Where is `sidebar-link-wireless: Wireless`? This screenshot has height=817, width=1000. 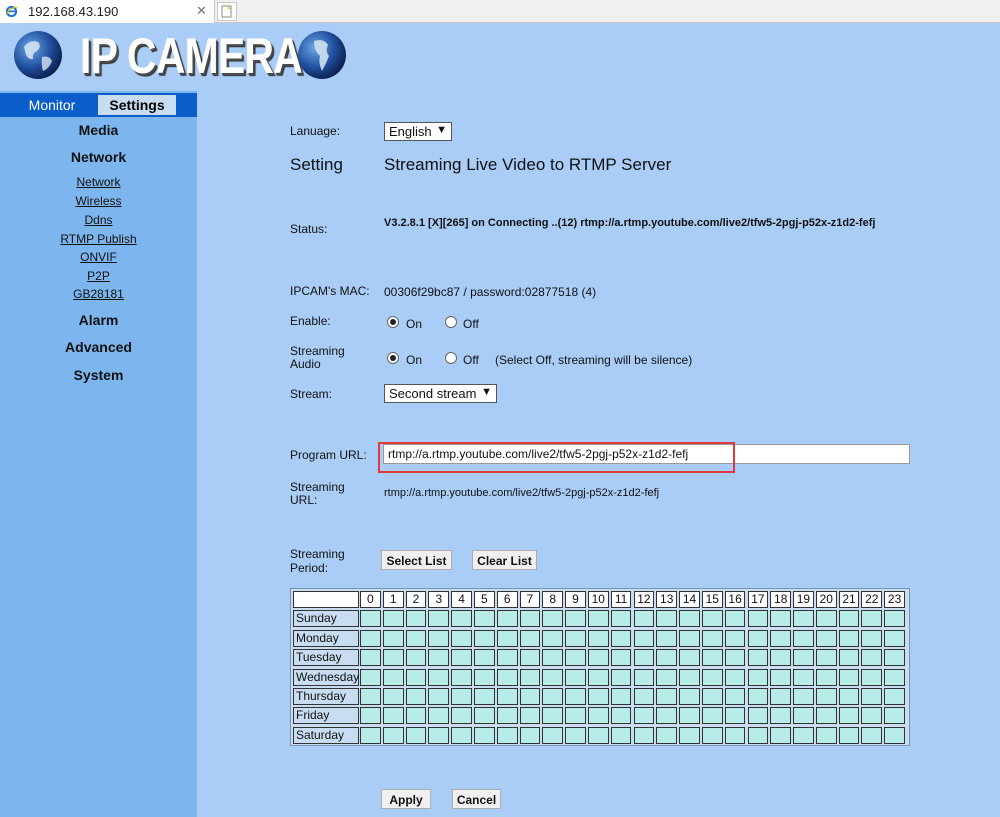
sidebar-link-wireless: Wireless is located at coordinates (98, 201).